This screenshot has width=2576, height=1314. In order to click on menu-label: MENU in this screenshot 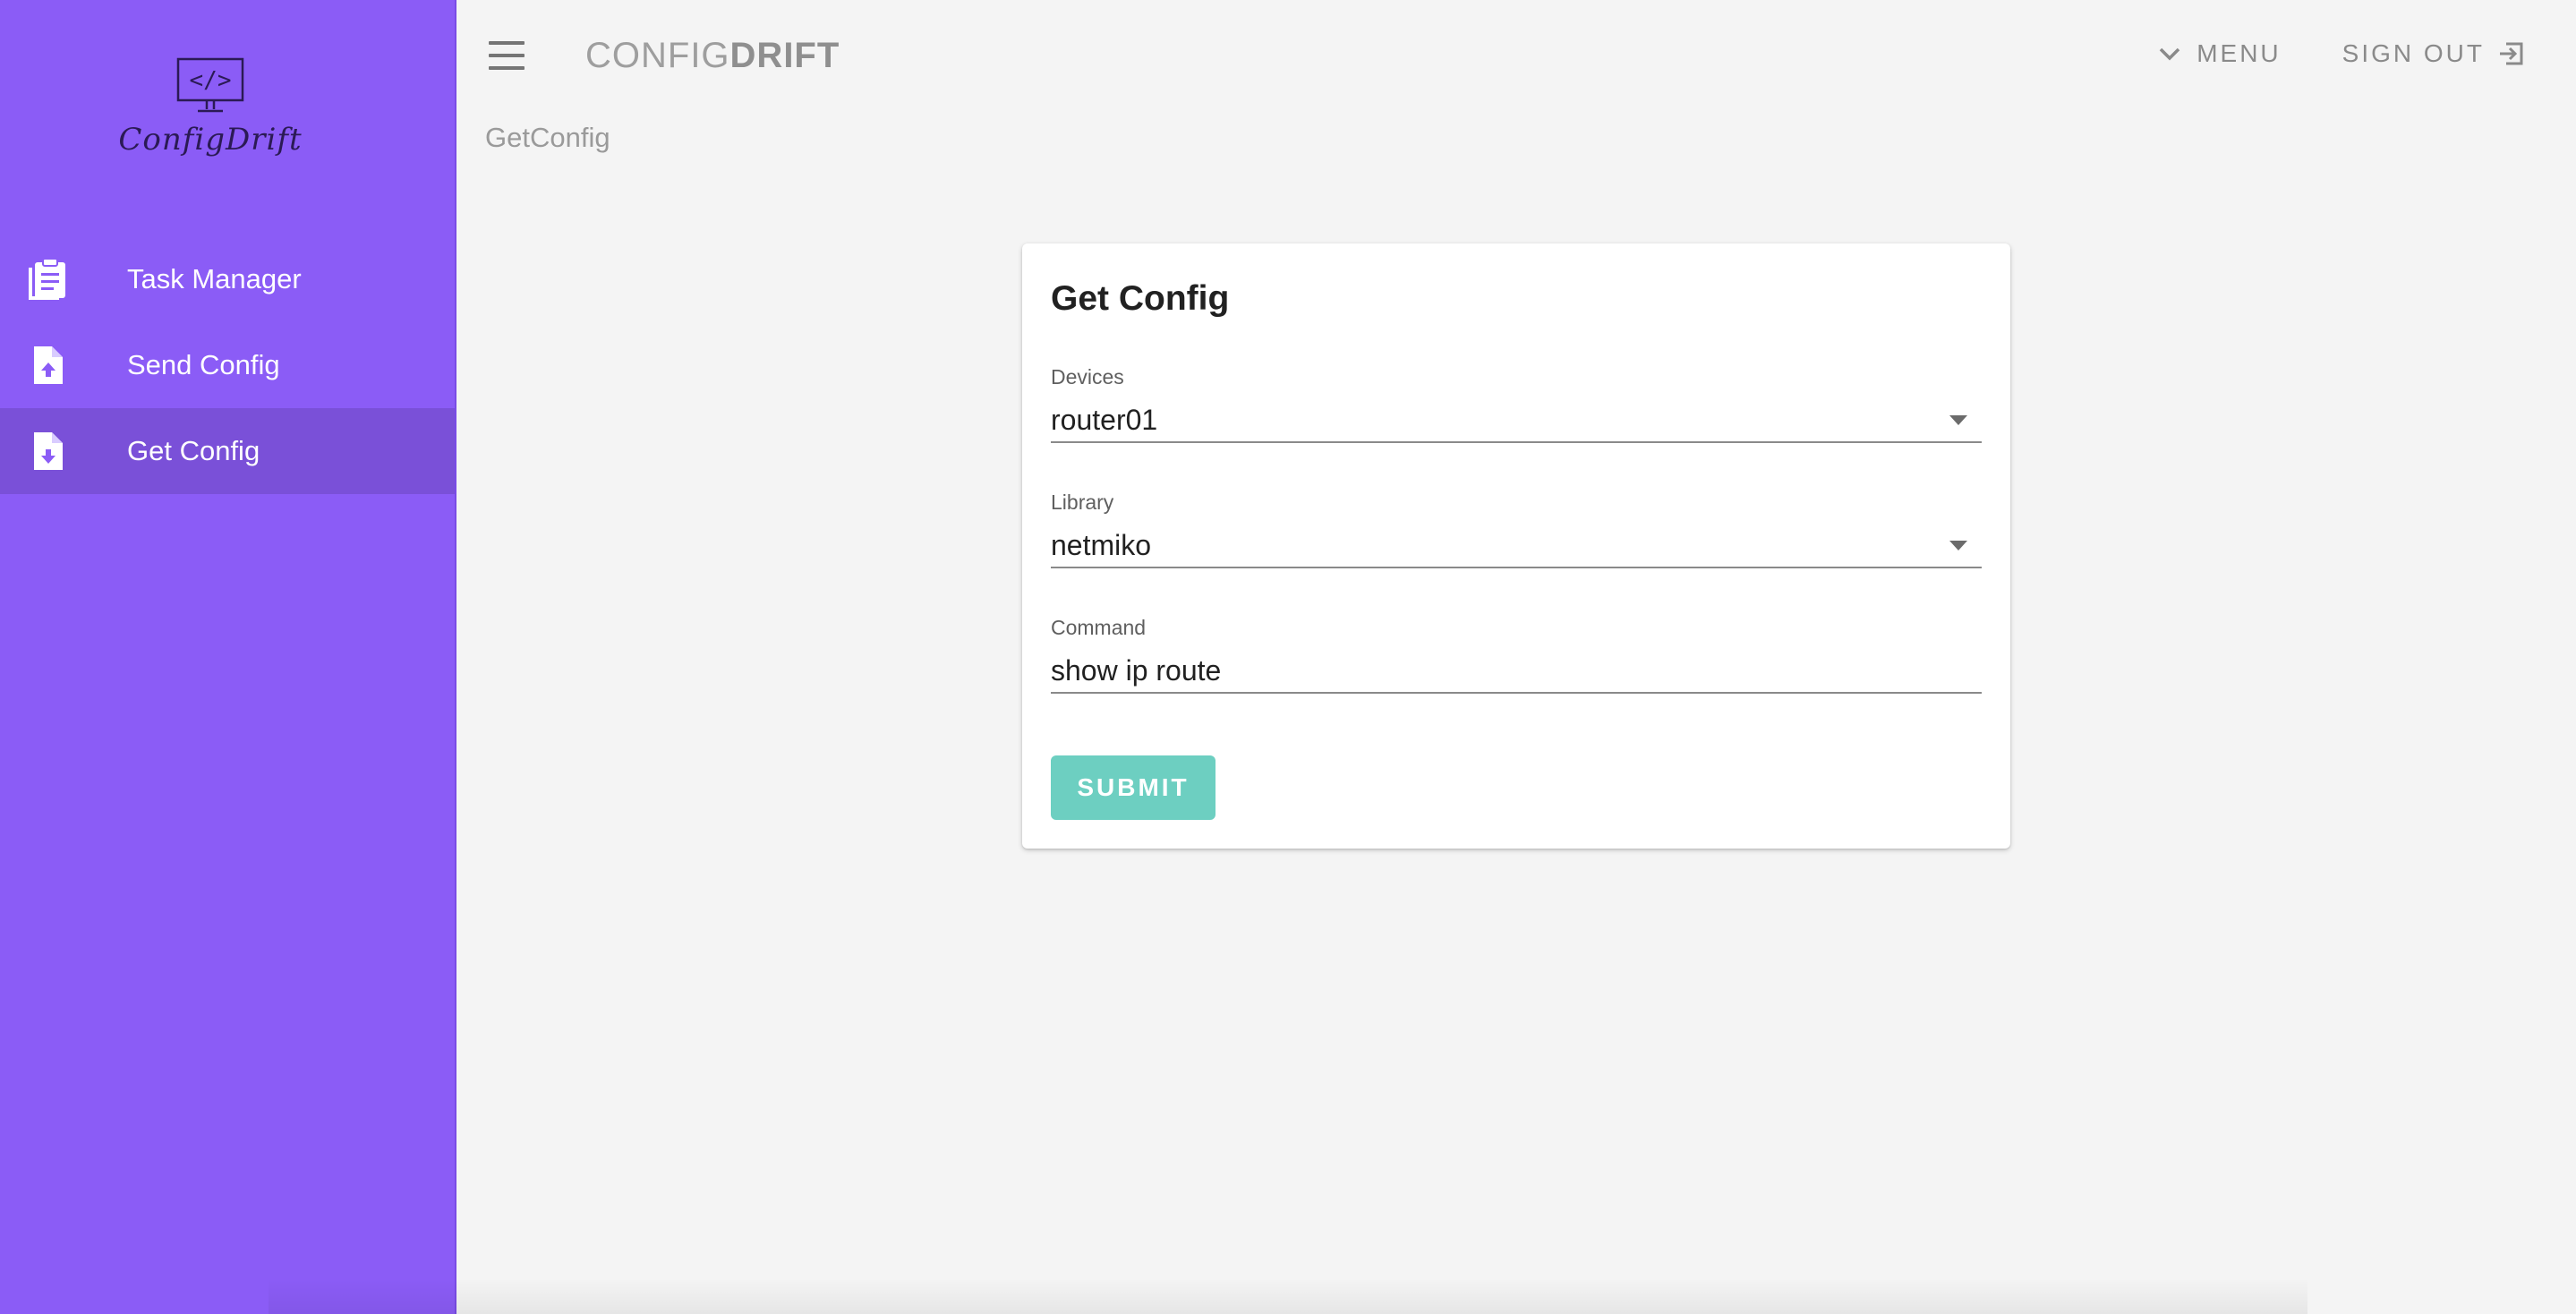, I will do `click(2239, 53)`.